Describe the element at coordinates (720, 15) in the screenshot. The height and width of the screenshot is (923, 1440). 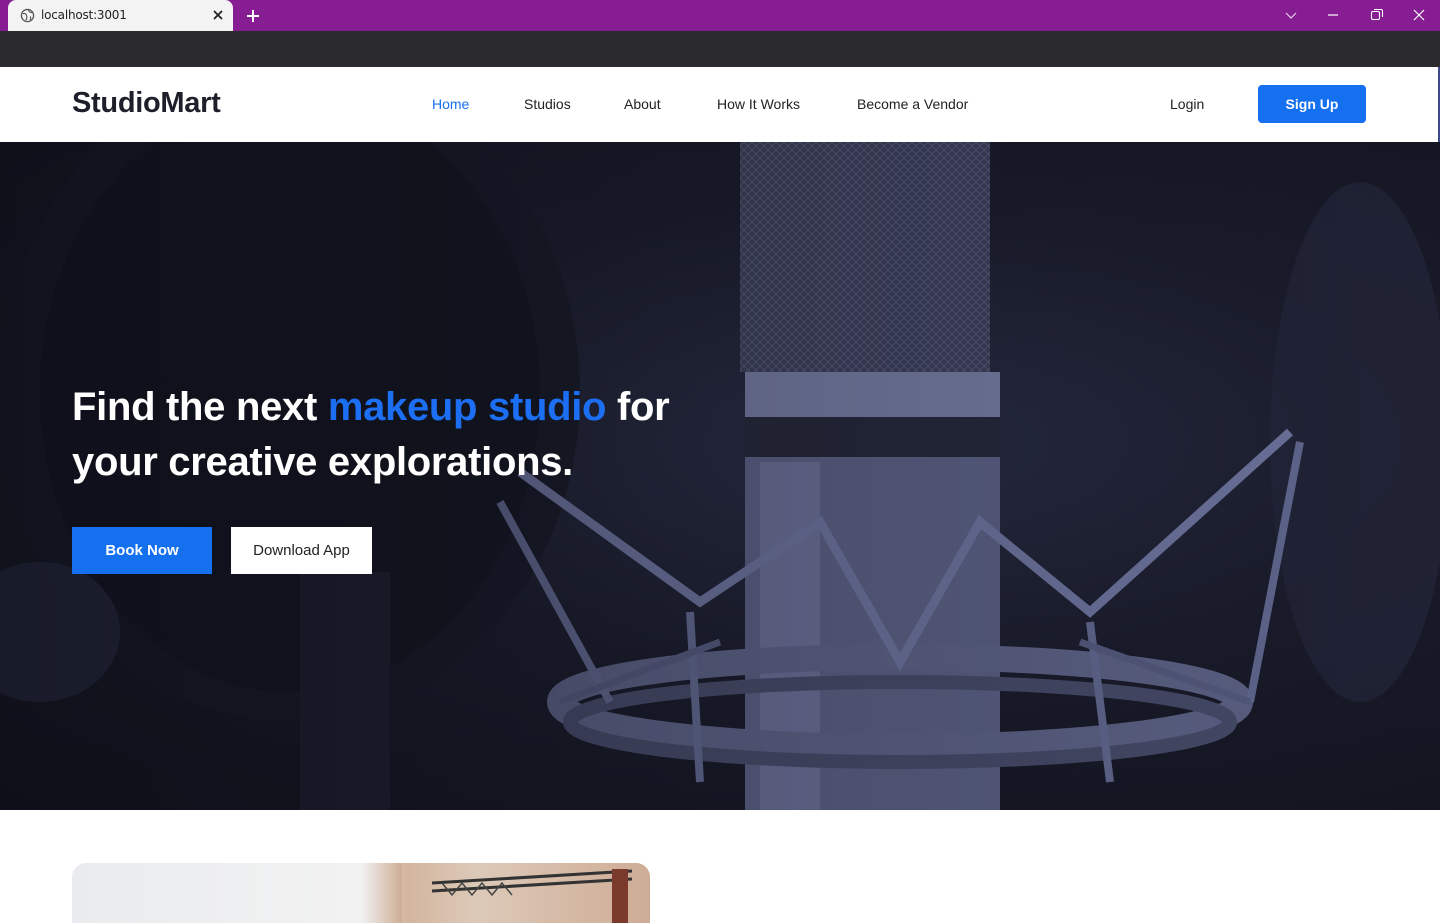
I see `browser-tabbar: localhost:3001` at that location.